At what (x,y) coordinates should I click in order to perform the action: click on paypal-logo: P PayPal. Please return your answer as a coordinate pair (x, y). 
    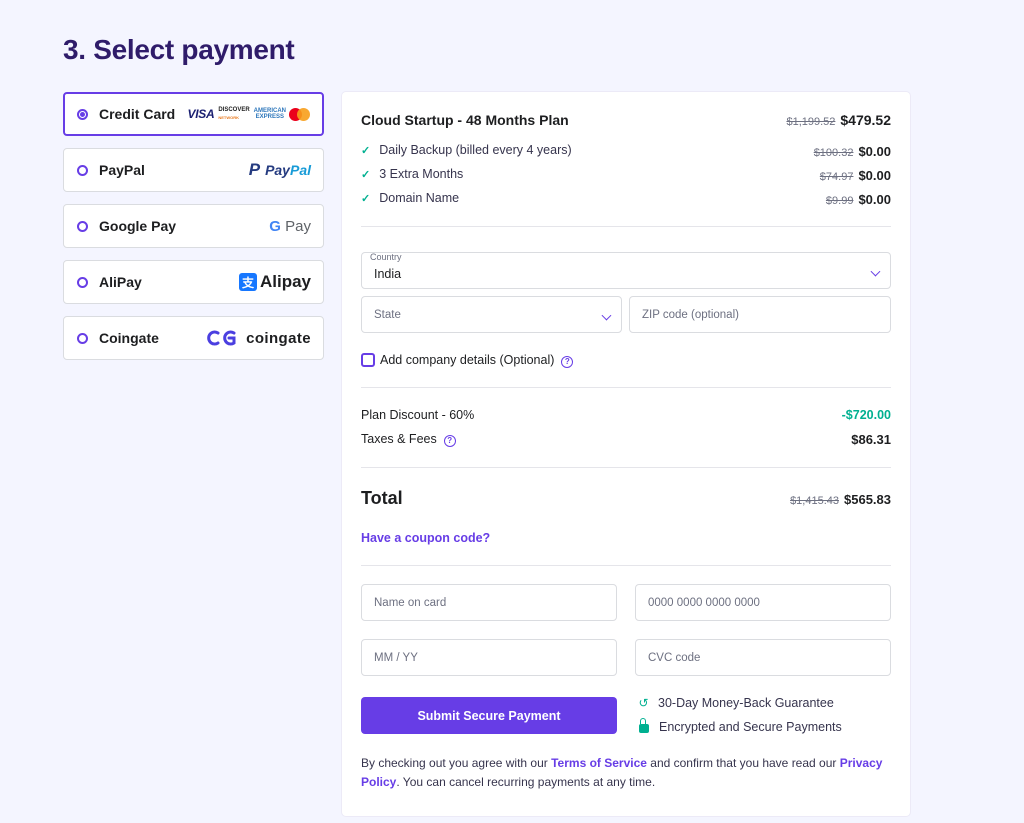
    Looking at the image, I should click on (279, 169).